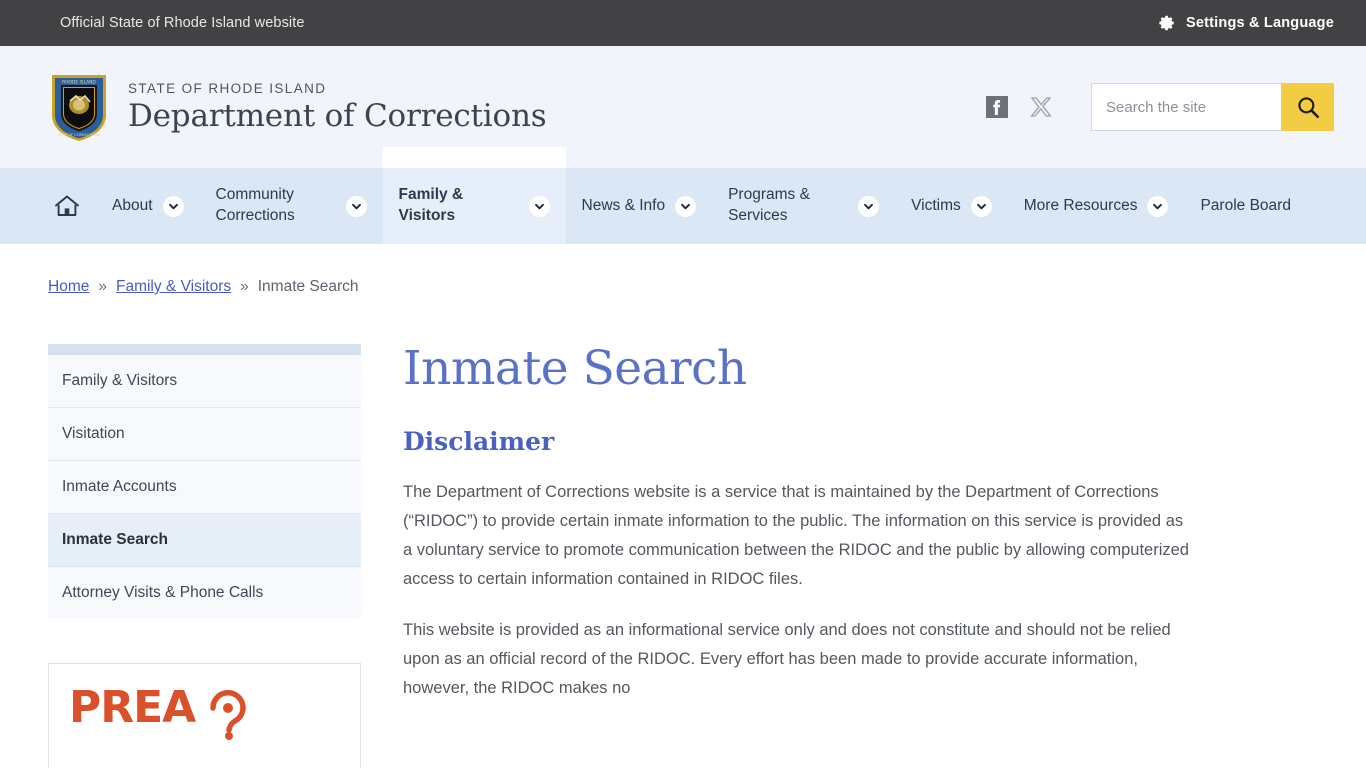 This screenshot has height=768, width=1366. I want to click on breadcrumb: Home » Family & Visitors » Inmate Search, so click(683, 270).